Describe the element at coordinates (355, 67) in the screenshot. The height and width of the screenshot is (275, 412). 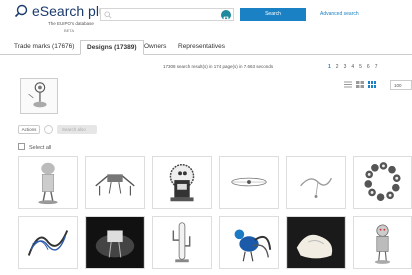
I see `pagination: 1234567` at that location.